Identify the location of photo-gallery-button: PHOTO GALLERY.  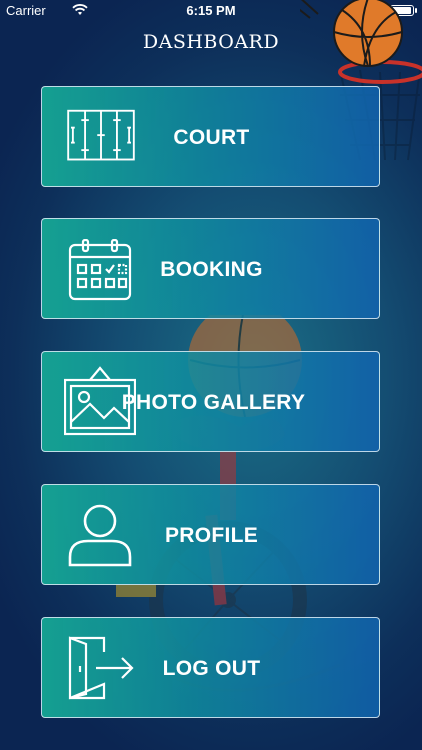
(210, 401).